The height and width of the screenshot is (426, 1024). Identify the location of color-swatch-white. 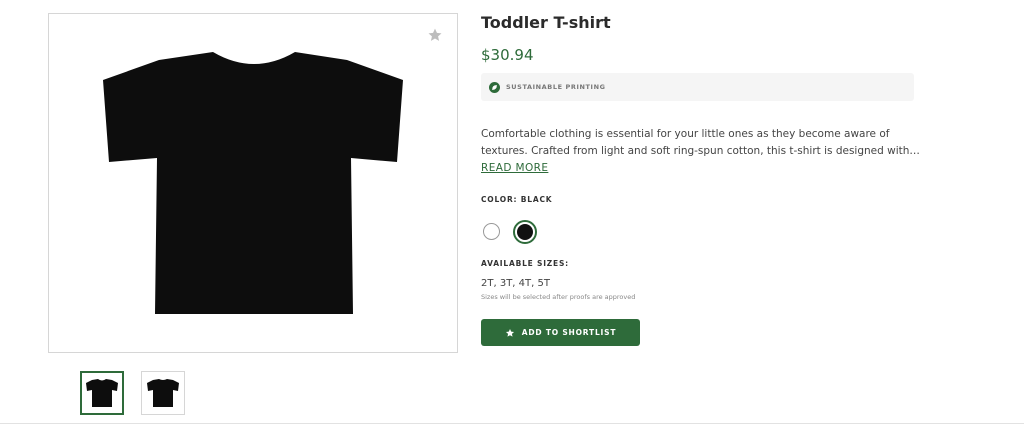
(491, 231).